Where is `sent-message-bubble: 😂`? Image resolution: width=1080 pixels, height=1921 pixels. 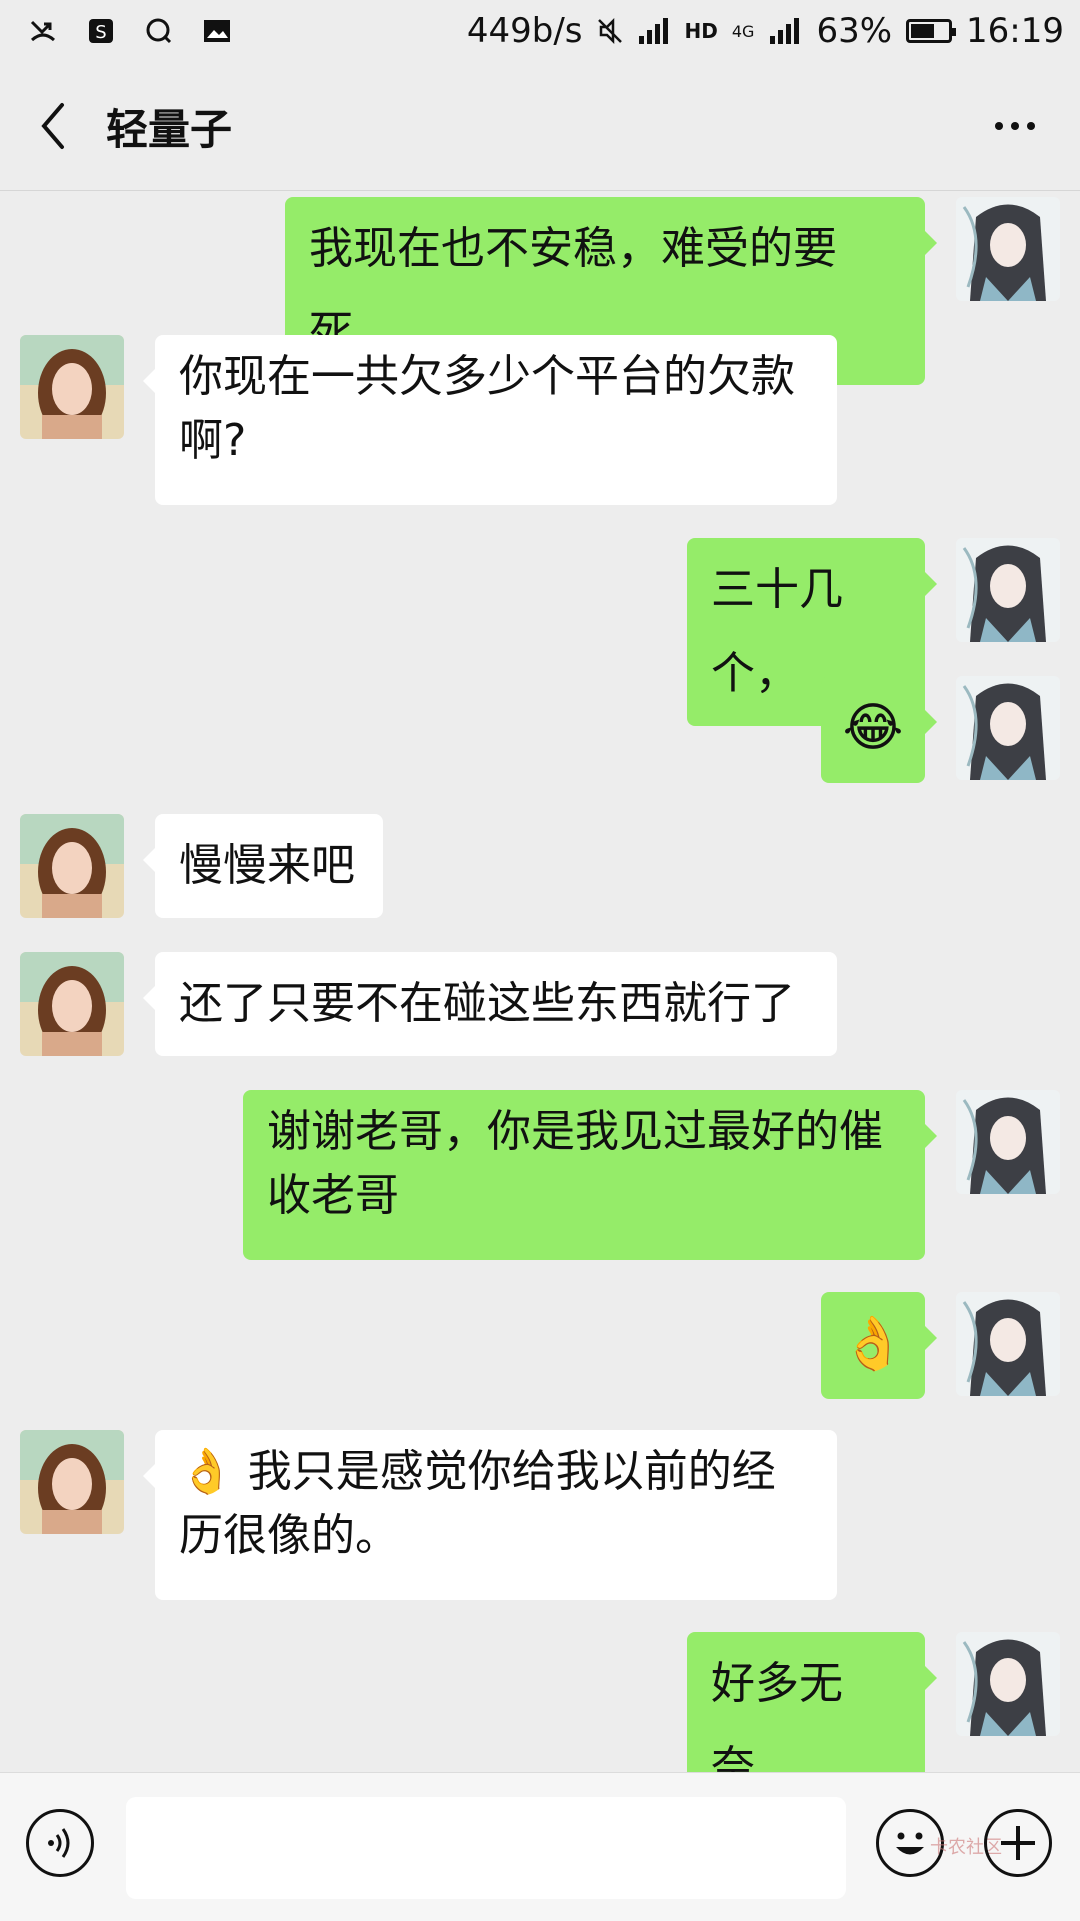 sent-message-bubble: 😂 is located at coordinates (879, 729).